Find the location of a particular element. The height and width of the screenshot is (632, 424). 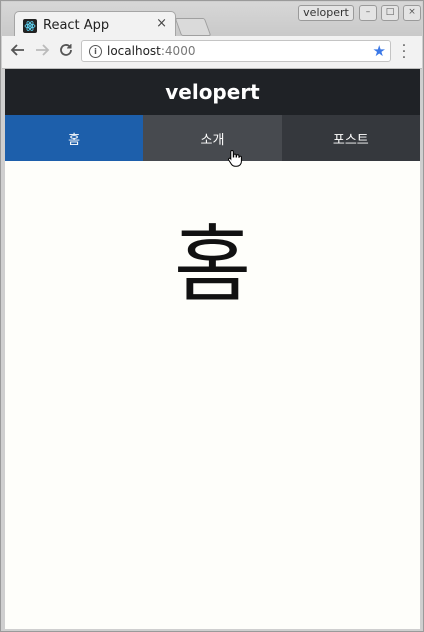

url-port: :4000 is located at coordinates (178, 51).